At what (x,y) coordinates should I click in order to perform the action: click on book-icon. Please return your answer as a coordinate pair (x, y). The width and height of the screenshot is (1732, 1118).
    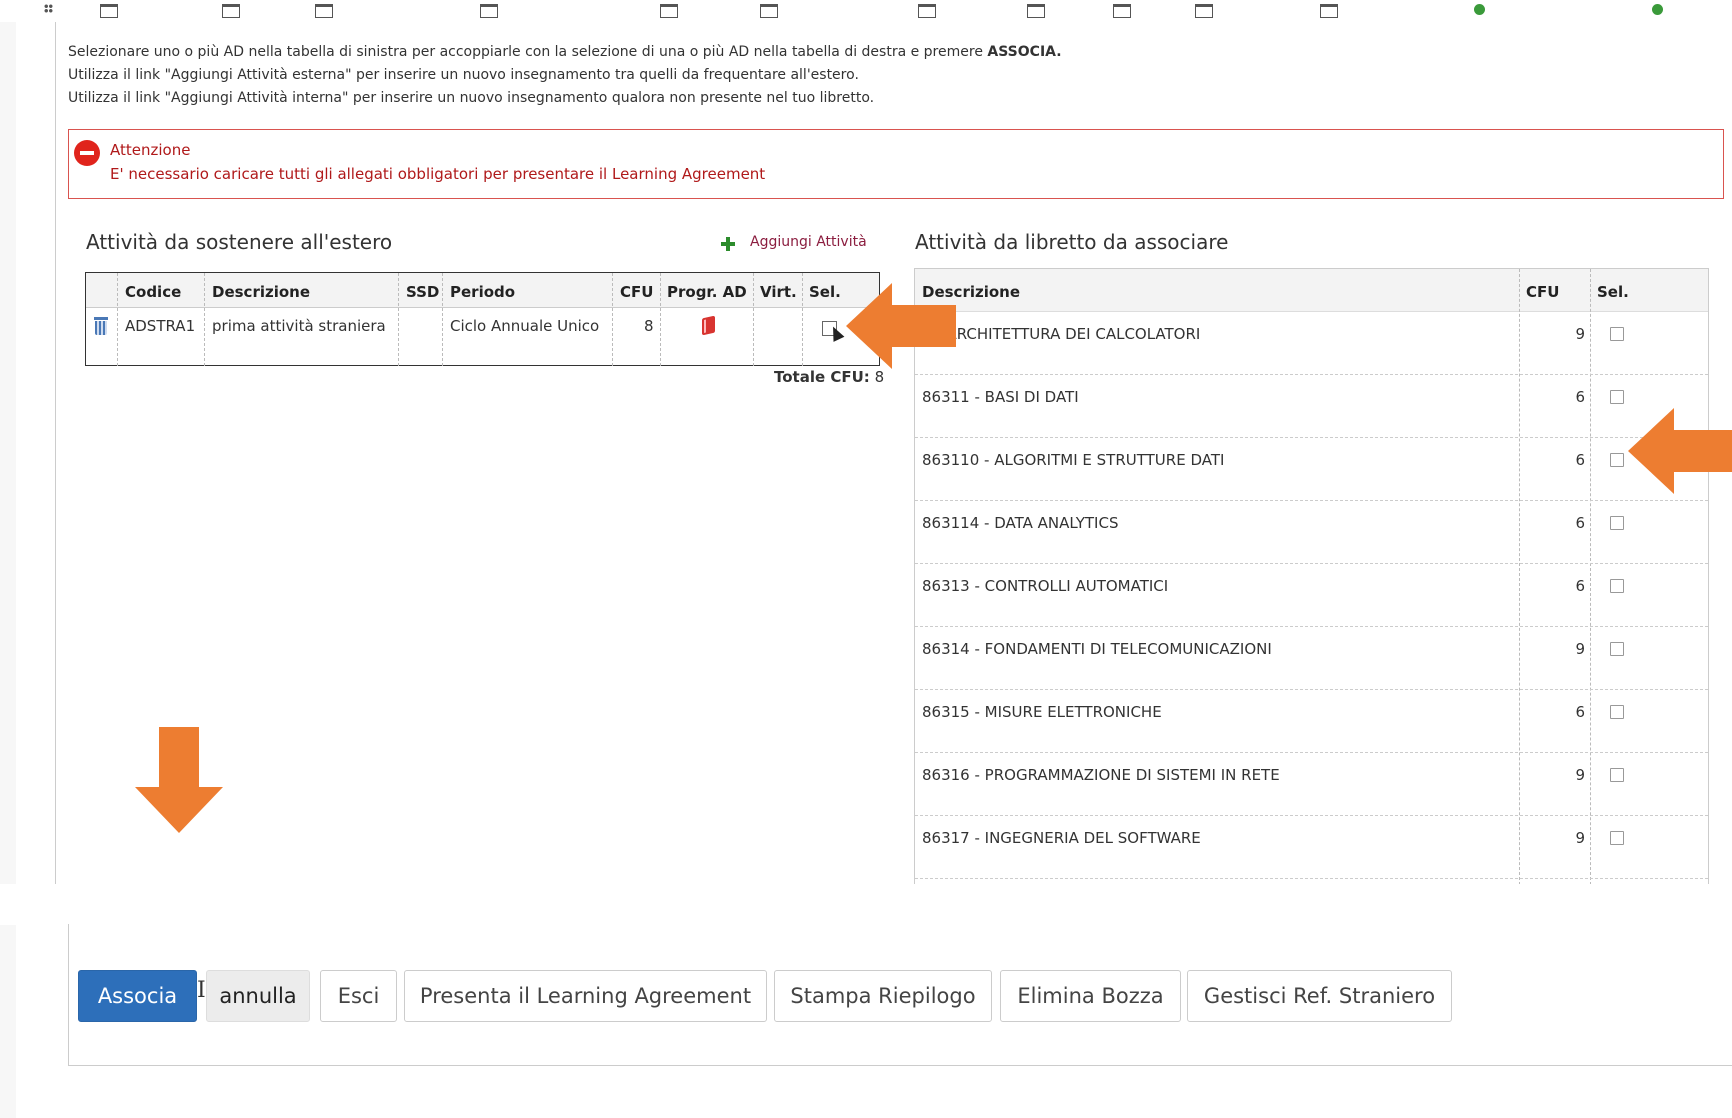
    Looking at the image, I should click on (708, 325).